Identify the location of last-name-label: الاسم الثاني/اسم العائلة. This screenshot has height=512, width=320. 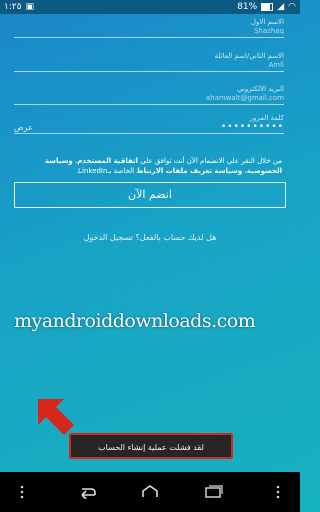
(249, 56).